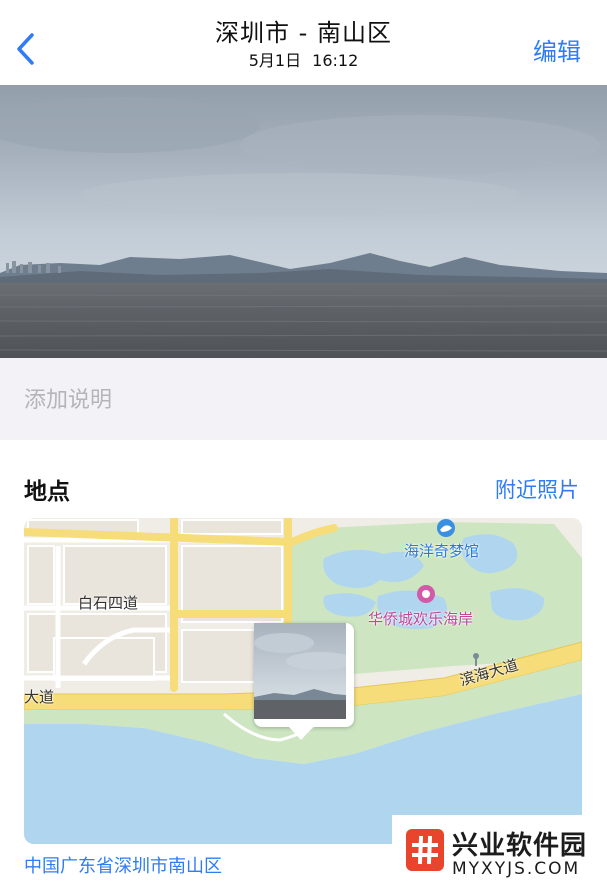 Image resolution: width=607 pixels, height=890 pixels. What do you see at coordinates (108, 603) in the screenshot?
I see `map-label-baishi-road: 白石四道` at bounding box center [108, 603].